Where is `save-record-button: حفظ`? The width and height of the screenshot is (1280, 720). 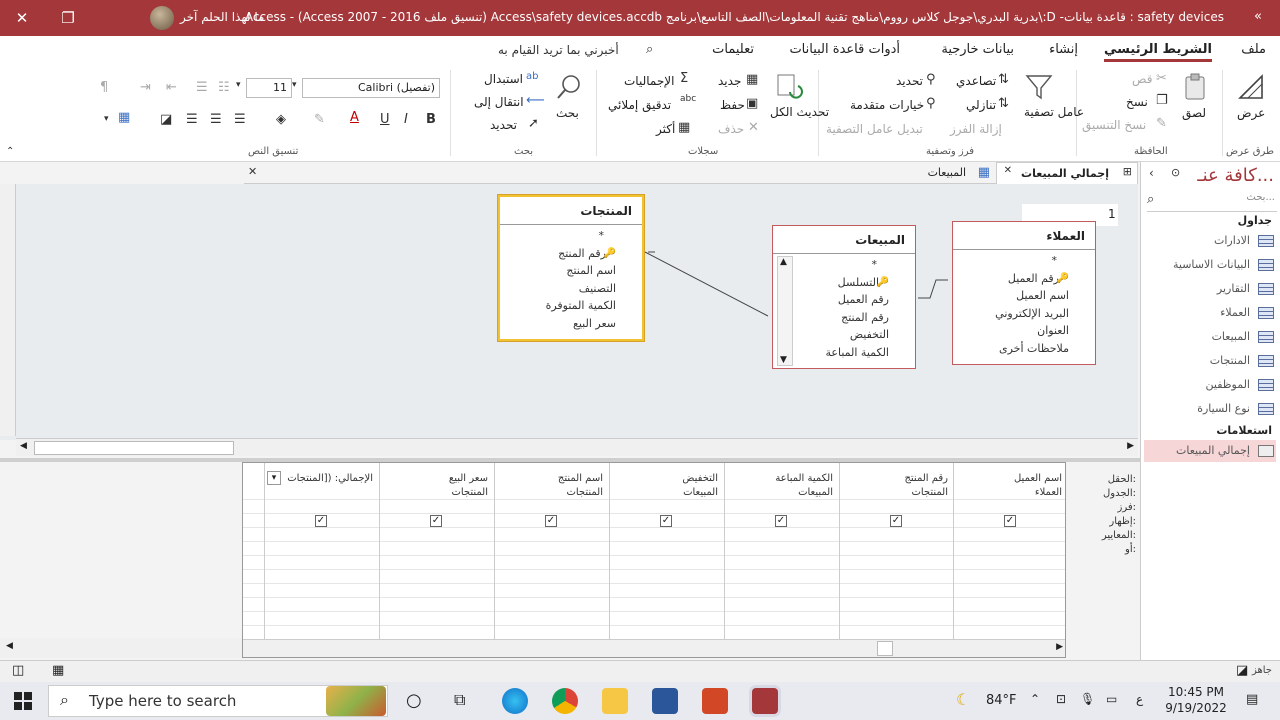 save-record-button: حفظ is located at coordinates (732, 105).